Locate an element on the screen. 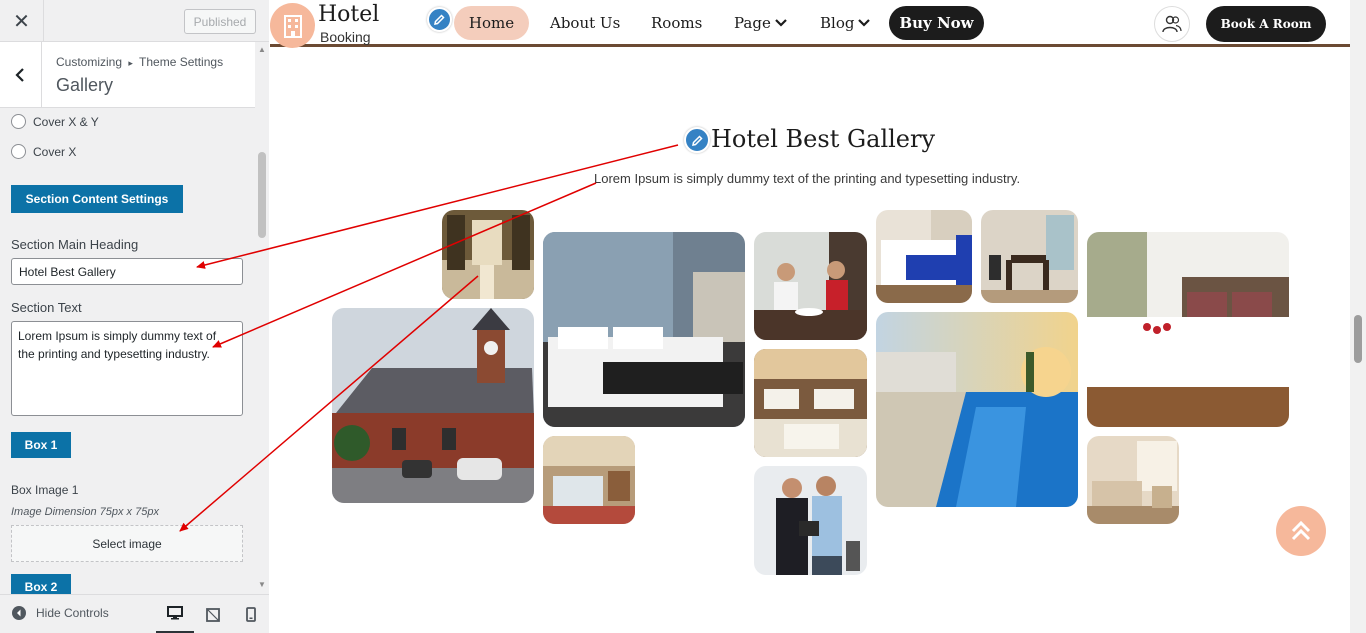 Image resolution: width=1366 pixels, height=633 pixels. gallery-image-restaurant is located at coordinates (810, 403).